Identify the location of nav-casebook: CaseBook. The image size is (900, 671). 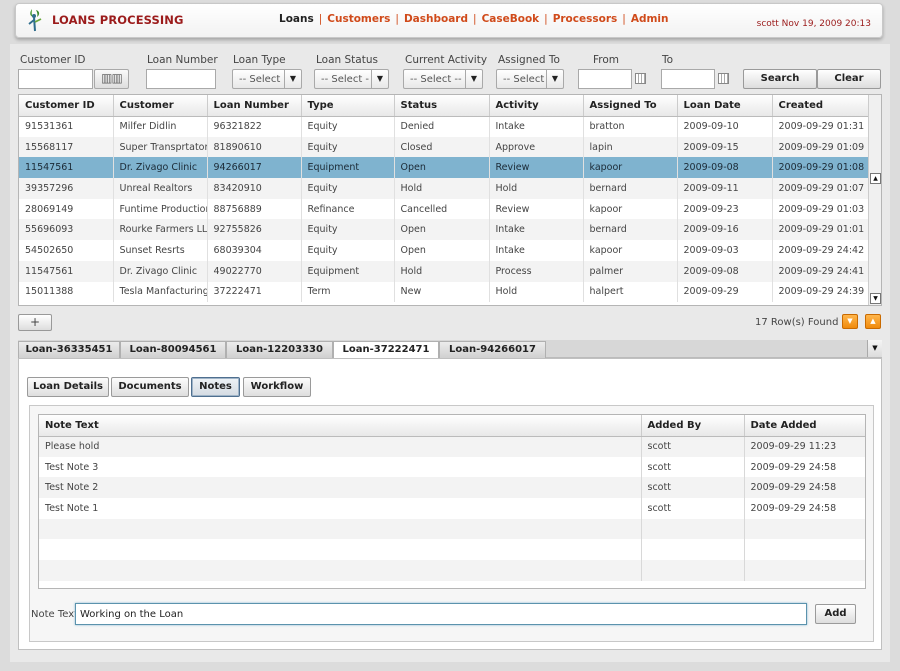
(511, 19).